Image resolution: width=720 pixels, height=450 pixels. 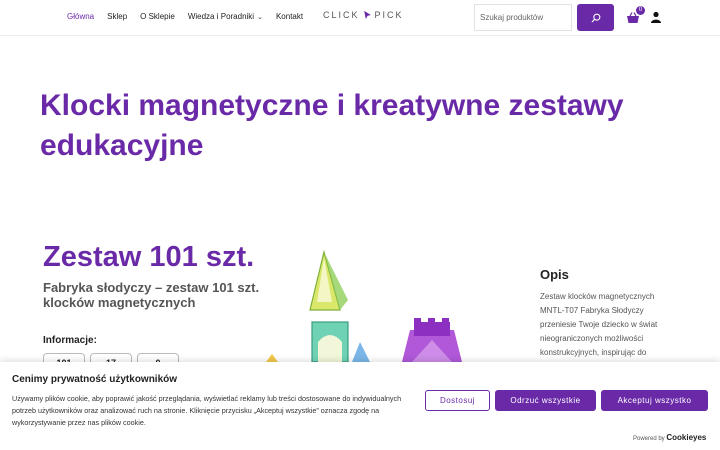 I want to click on product-title: Zestaw 101 szt., so click(x=148, y=257).